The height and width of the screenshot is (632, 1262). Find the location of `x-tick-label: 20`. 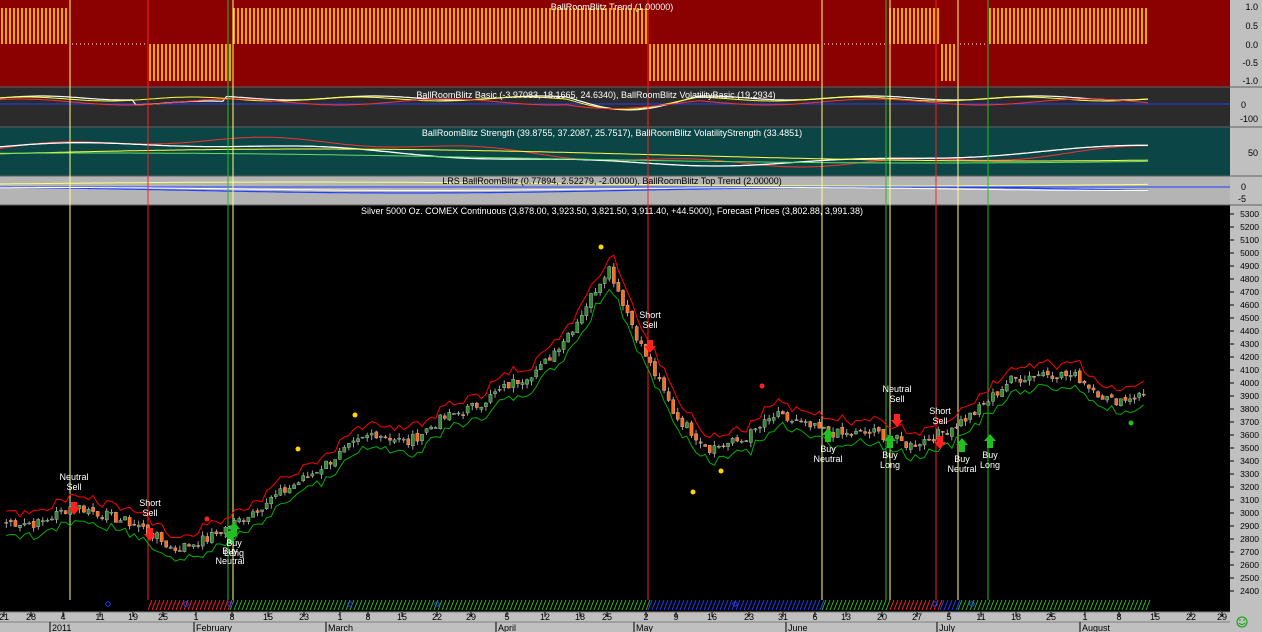

x-tick-label: 20 is located at coordinates (882, 617).